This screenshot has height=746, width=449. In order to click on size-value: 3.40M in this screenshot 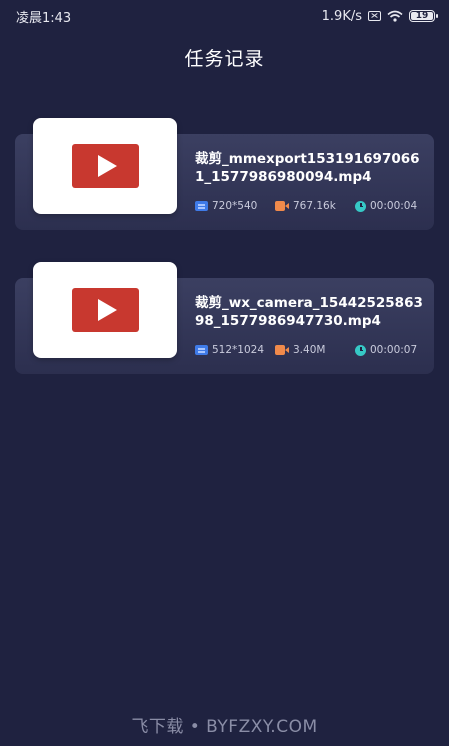, I will do `click(309, 350)`.